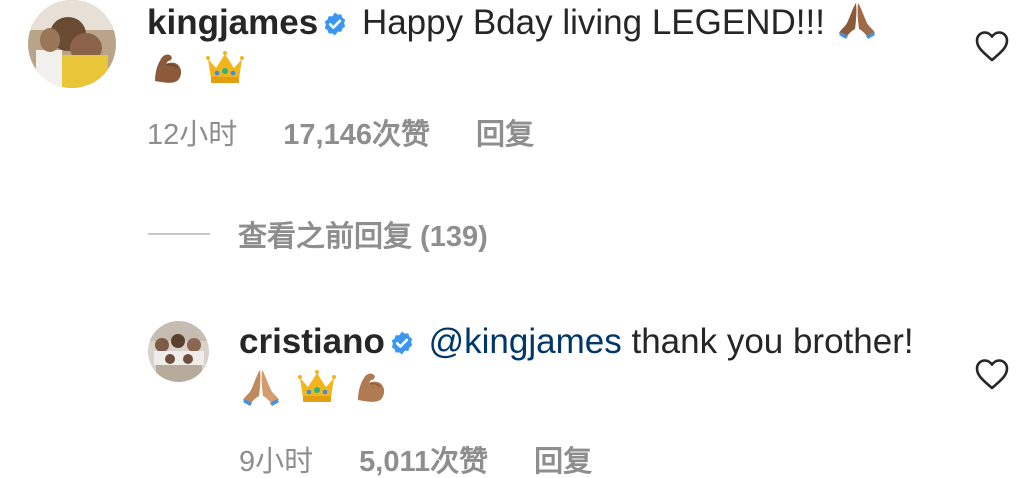  I want to click on comment-username: kingjames, so click(232, 22).